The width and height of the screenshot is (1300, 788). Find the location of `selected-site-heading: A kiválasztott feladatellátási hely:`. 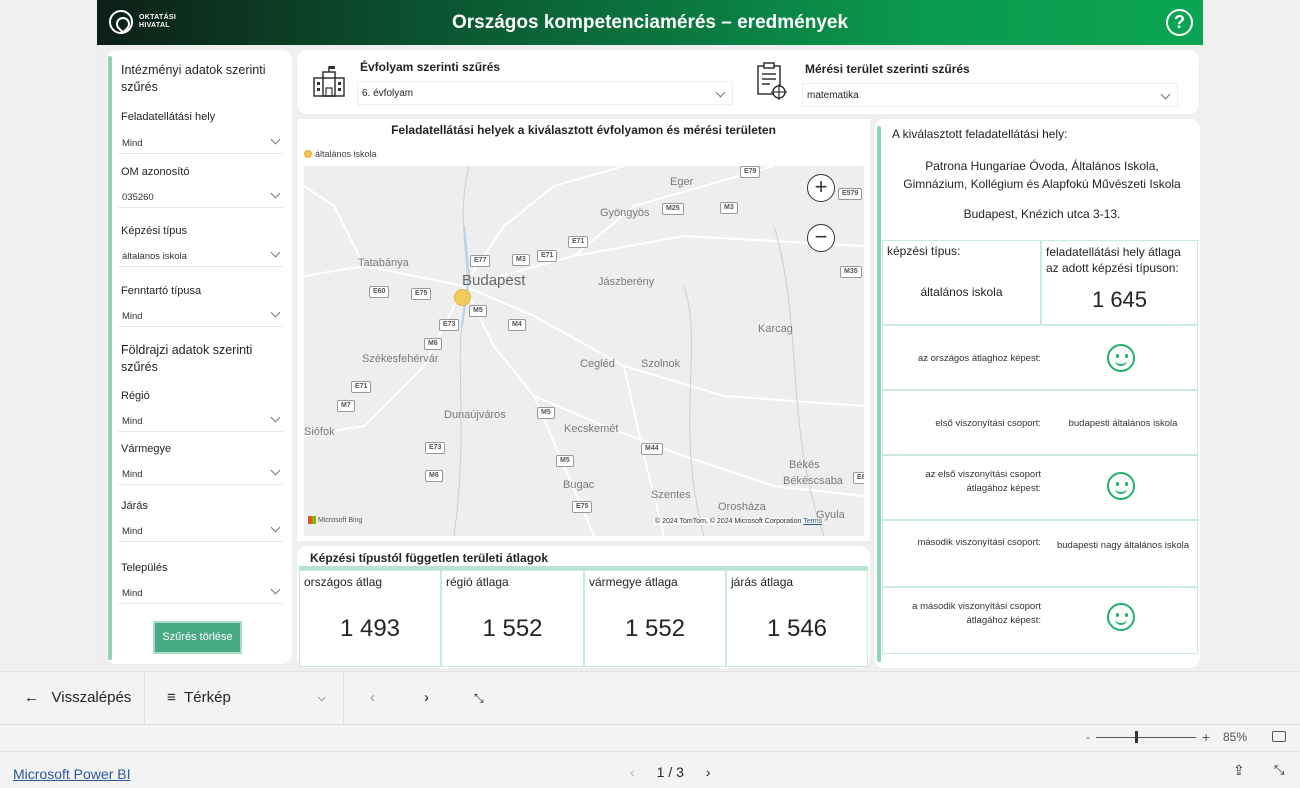

selected-site-heading: A kiválasztott feladatellátási hely: is located at coordinates (980, 134).